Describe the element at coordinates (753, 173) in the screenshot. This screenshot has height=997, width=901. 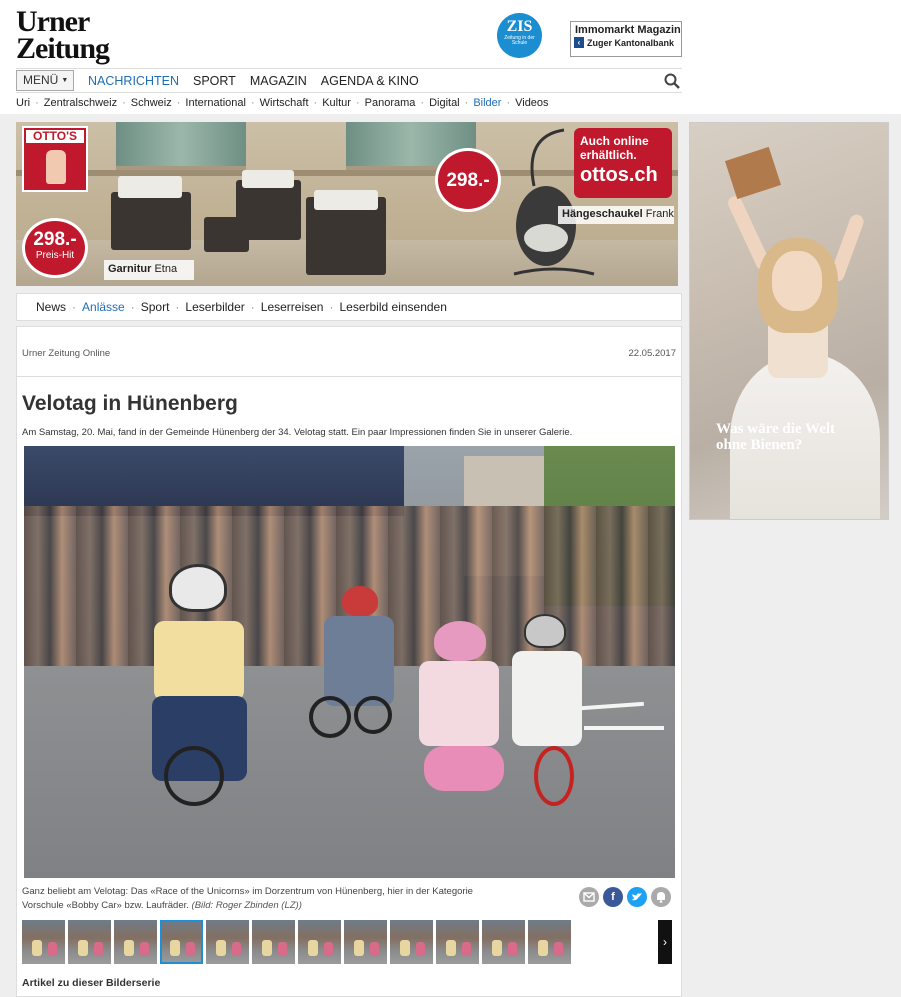
I see `honeycomb-box-image` at that location.